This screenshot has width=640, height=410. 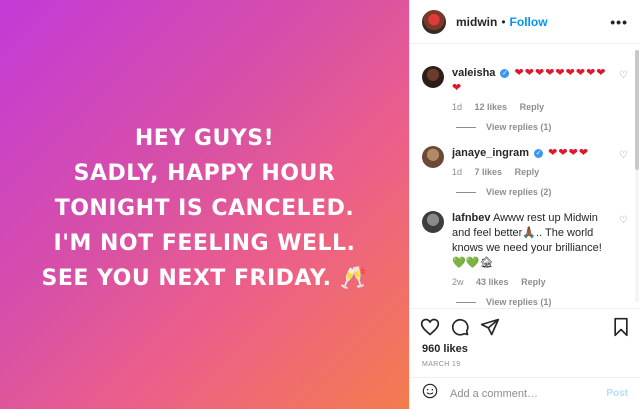 What do you see at coordinates (533, 153) in the screenshot?
I see `comment-body: janaye_ingram ✓ ❤❤❤❤` at bounding box center [533, 153].